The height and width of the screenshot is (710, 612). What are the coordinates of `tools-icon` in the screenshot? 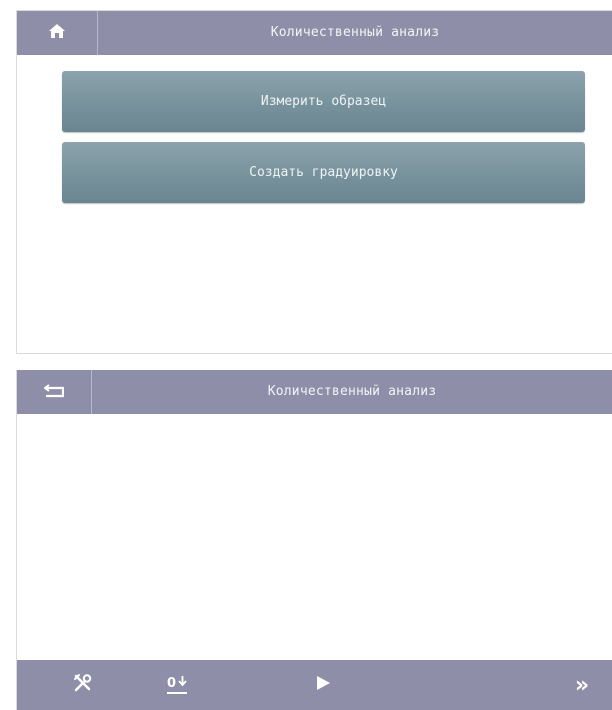 It's located at (83, 685).